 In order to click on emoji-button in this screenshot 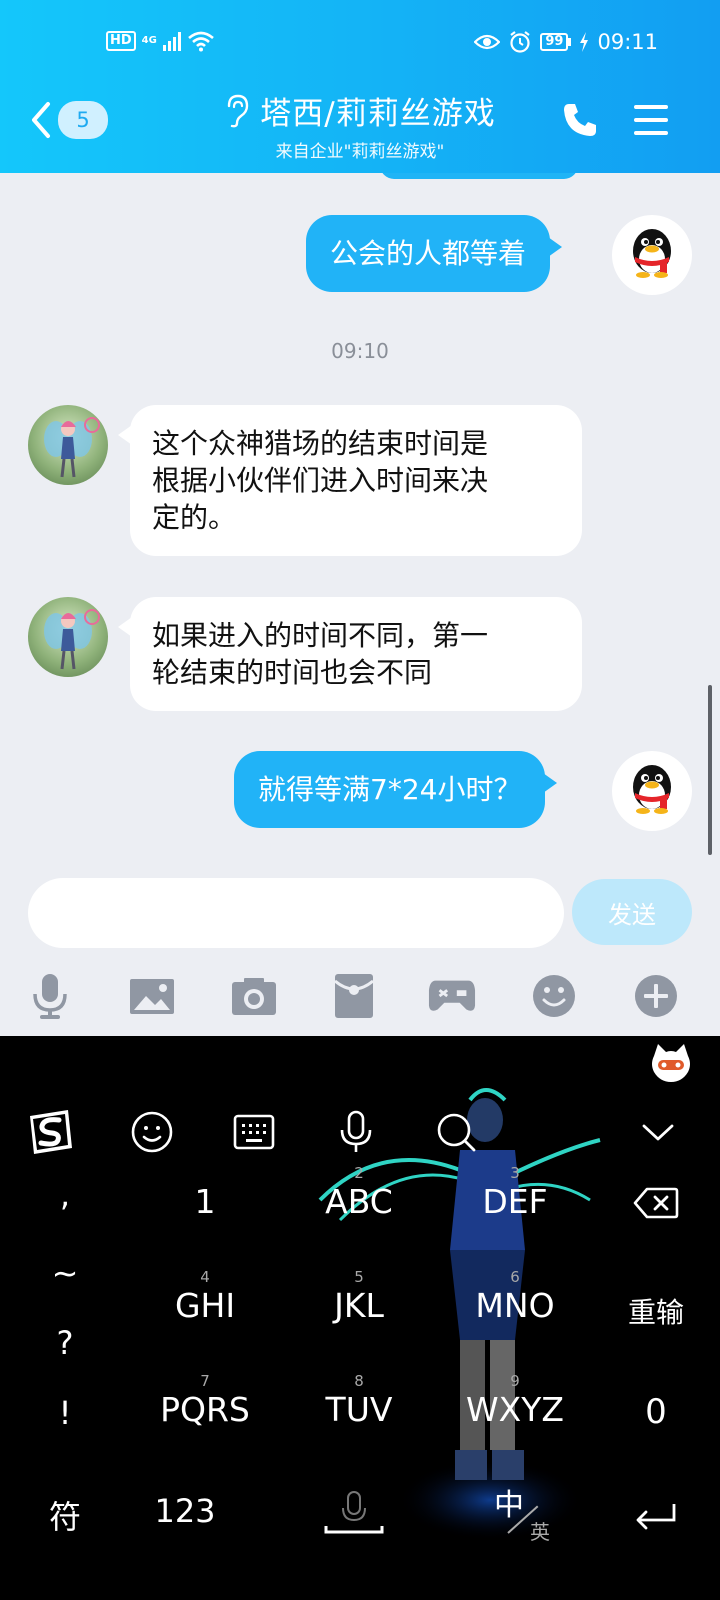, I will do `click(554, 996)`.